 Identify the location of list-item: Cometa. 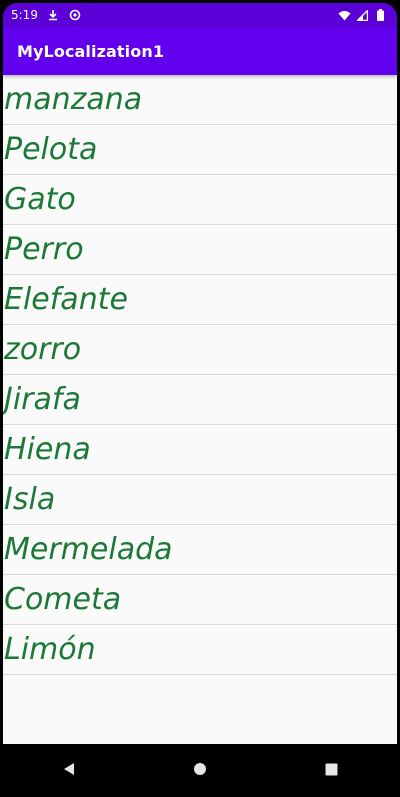
(200, 600).